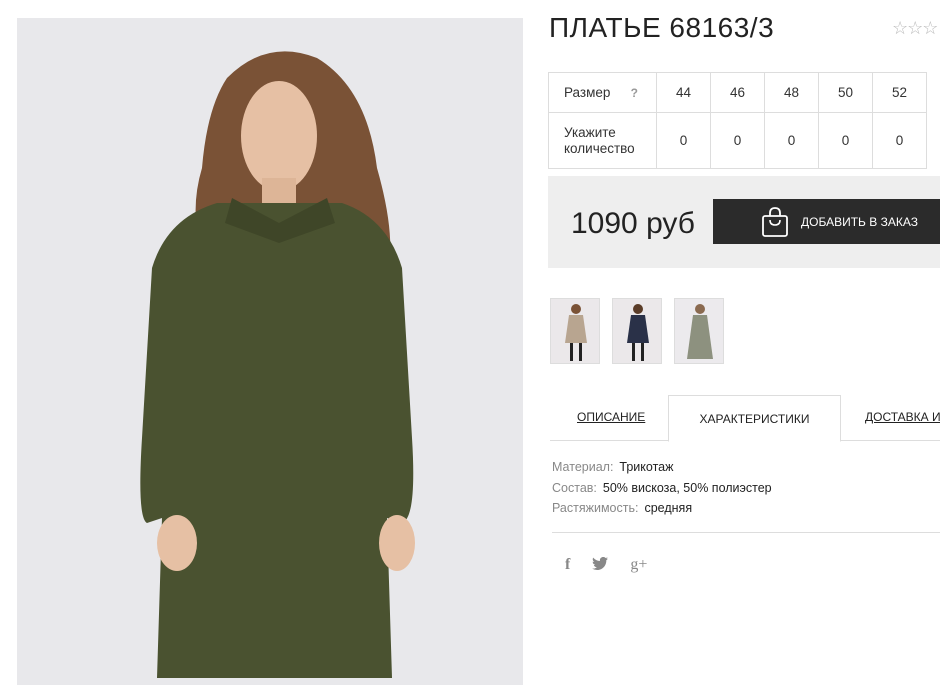  Describe the element at coordinates (638, 565) in the screenshot. I see `google-plus-icon: g+` at that location.